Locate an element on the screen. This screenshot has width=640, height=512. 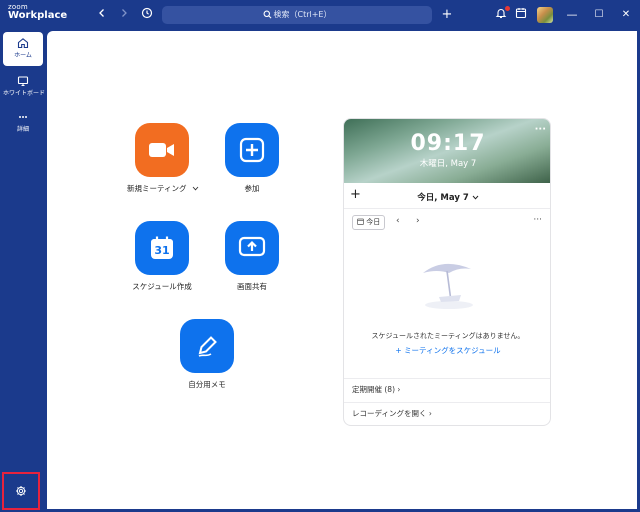
share-screen-action: 画面共有 is located at coordinates (252, 256).